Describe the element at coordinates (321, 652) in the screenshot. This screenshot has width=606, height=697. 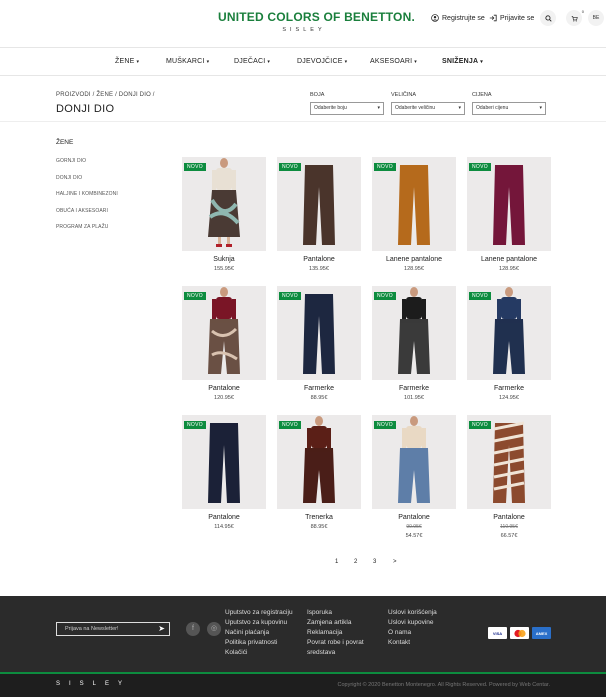
I see `footer-link: sredstava` at that location.